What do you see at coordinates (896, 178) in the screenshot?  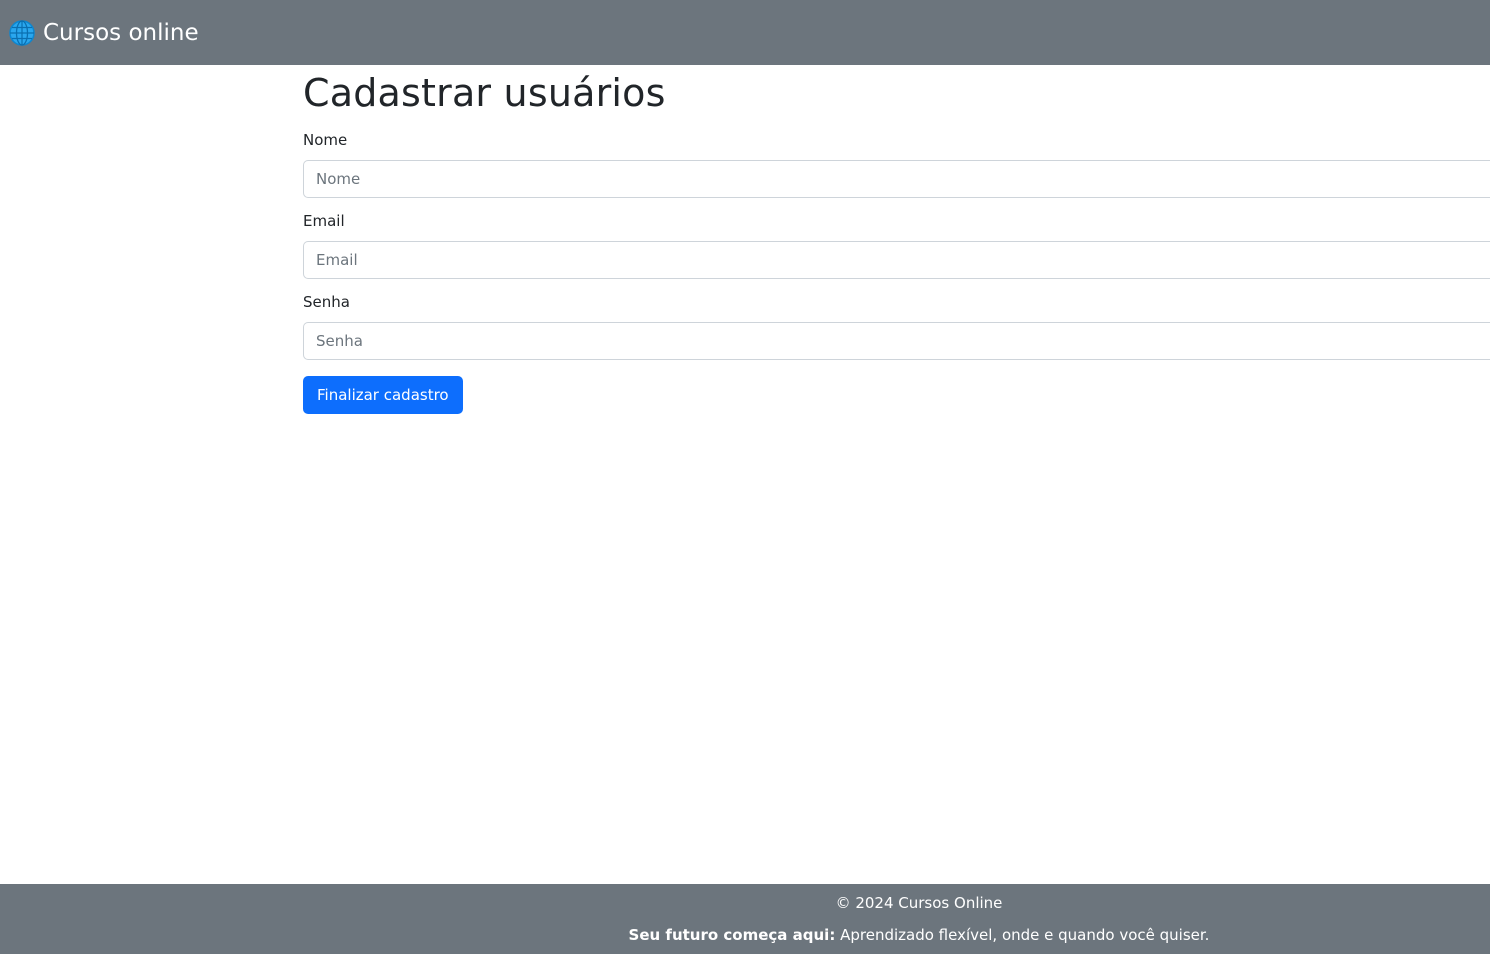 I see `name-input` at bounding box center [896, 178].